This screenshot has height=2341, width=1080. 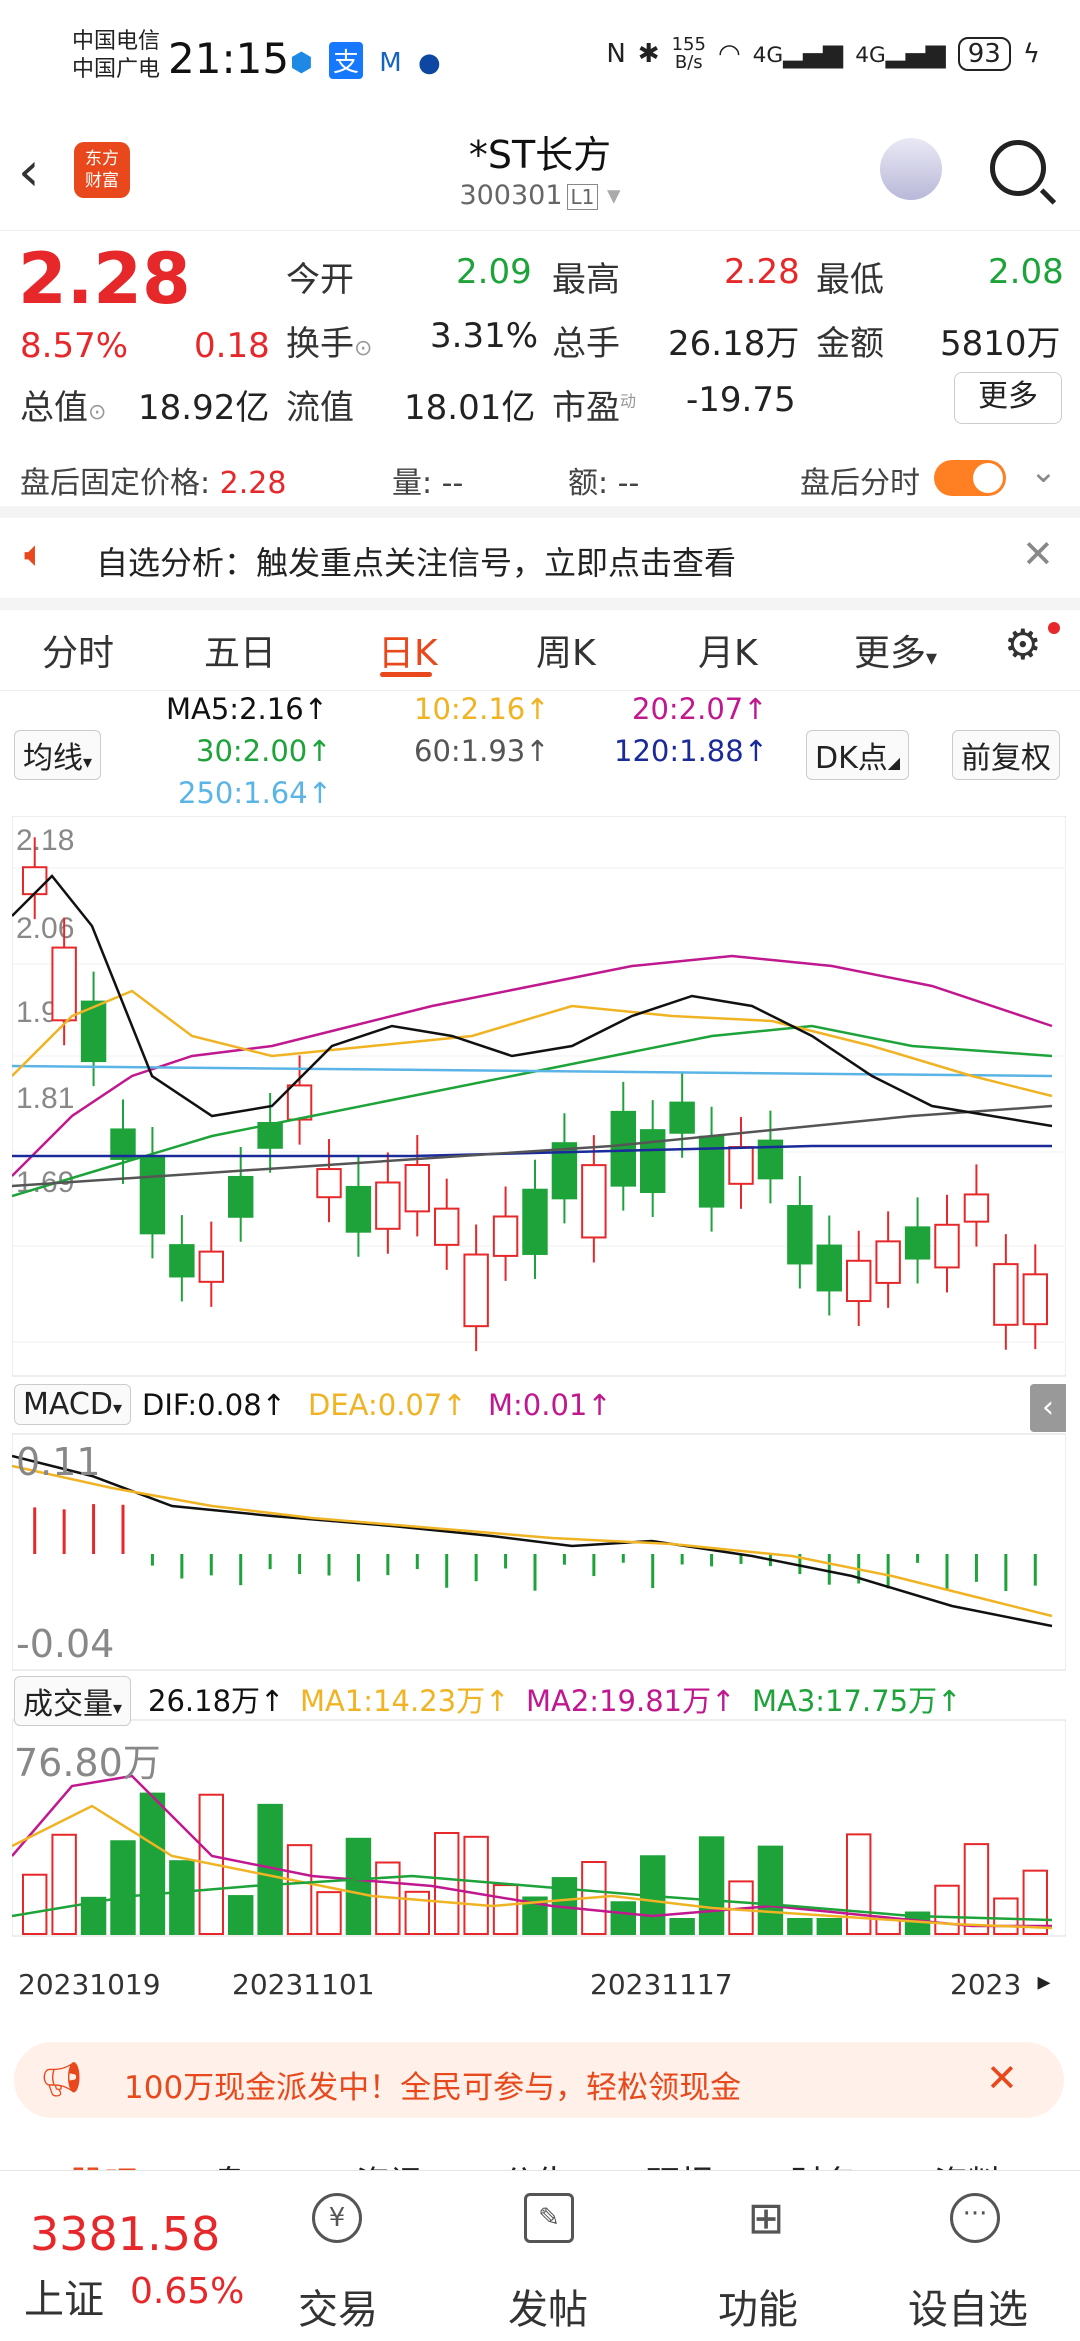 I want to click on alipay-icon: 支, so click(x=345, y=60).